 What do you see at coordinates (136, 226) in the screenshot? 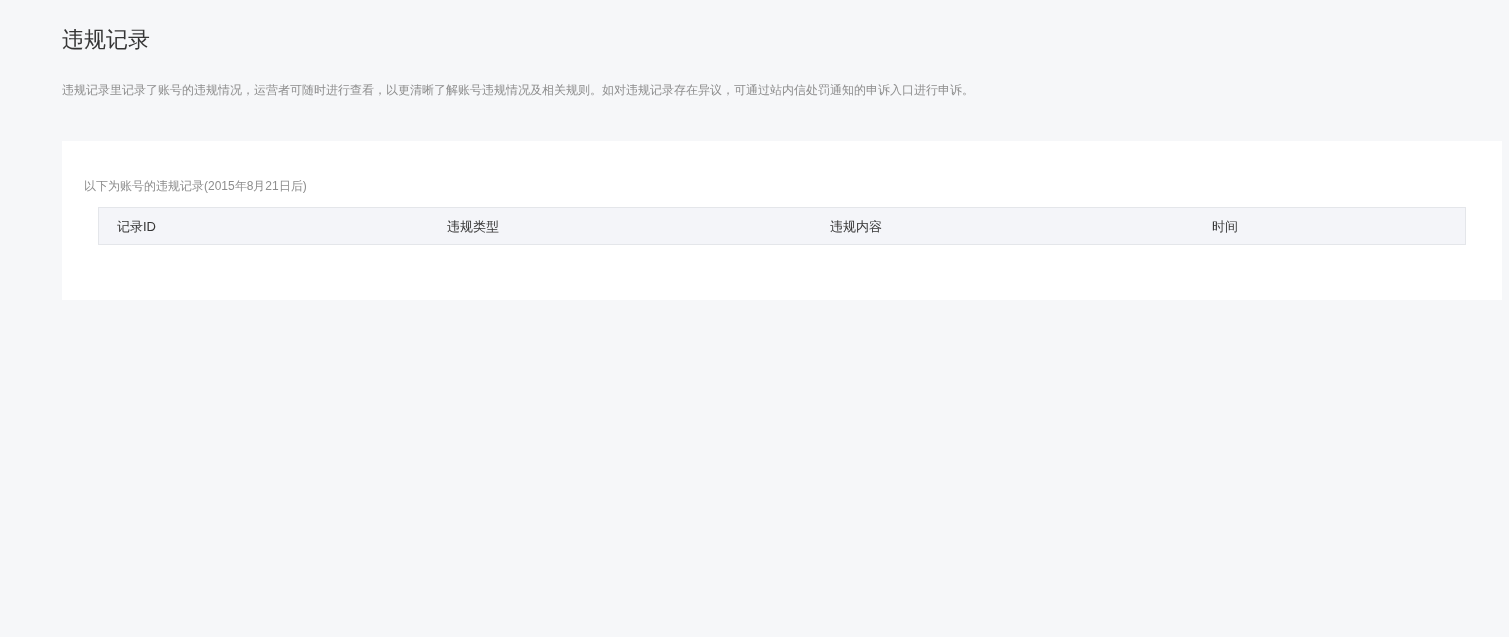
I see `column-header: 记录ID` at bounding box center [136, 226].